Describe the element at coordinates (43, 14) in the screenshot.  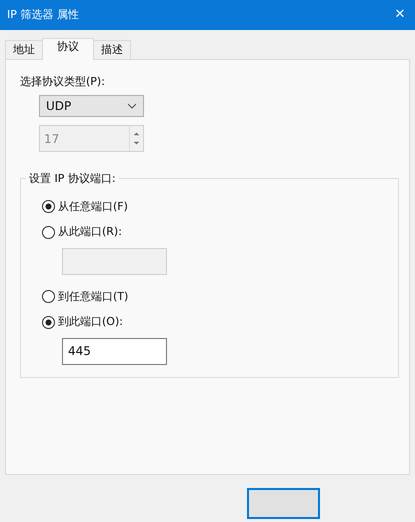
I see `window-title: IP 筛选器 属性` at that location.